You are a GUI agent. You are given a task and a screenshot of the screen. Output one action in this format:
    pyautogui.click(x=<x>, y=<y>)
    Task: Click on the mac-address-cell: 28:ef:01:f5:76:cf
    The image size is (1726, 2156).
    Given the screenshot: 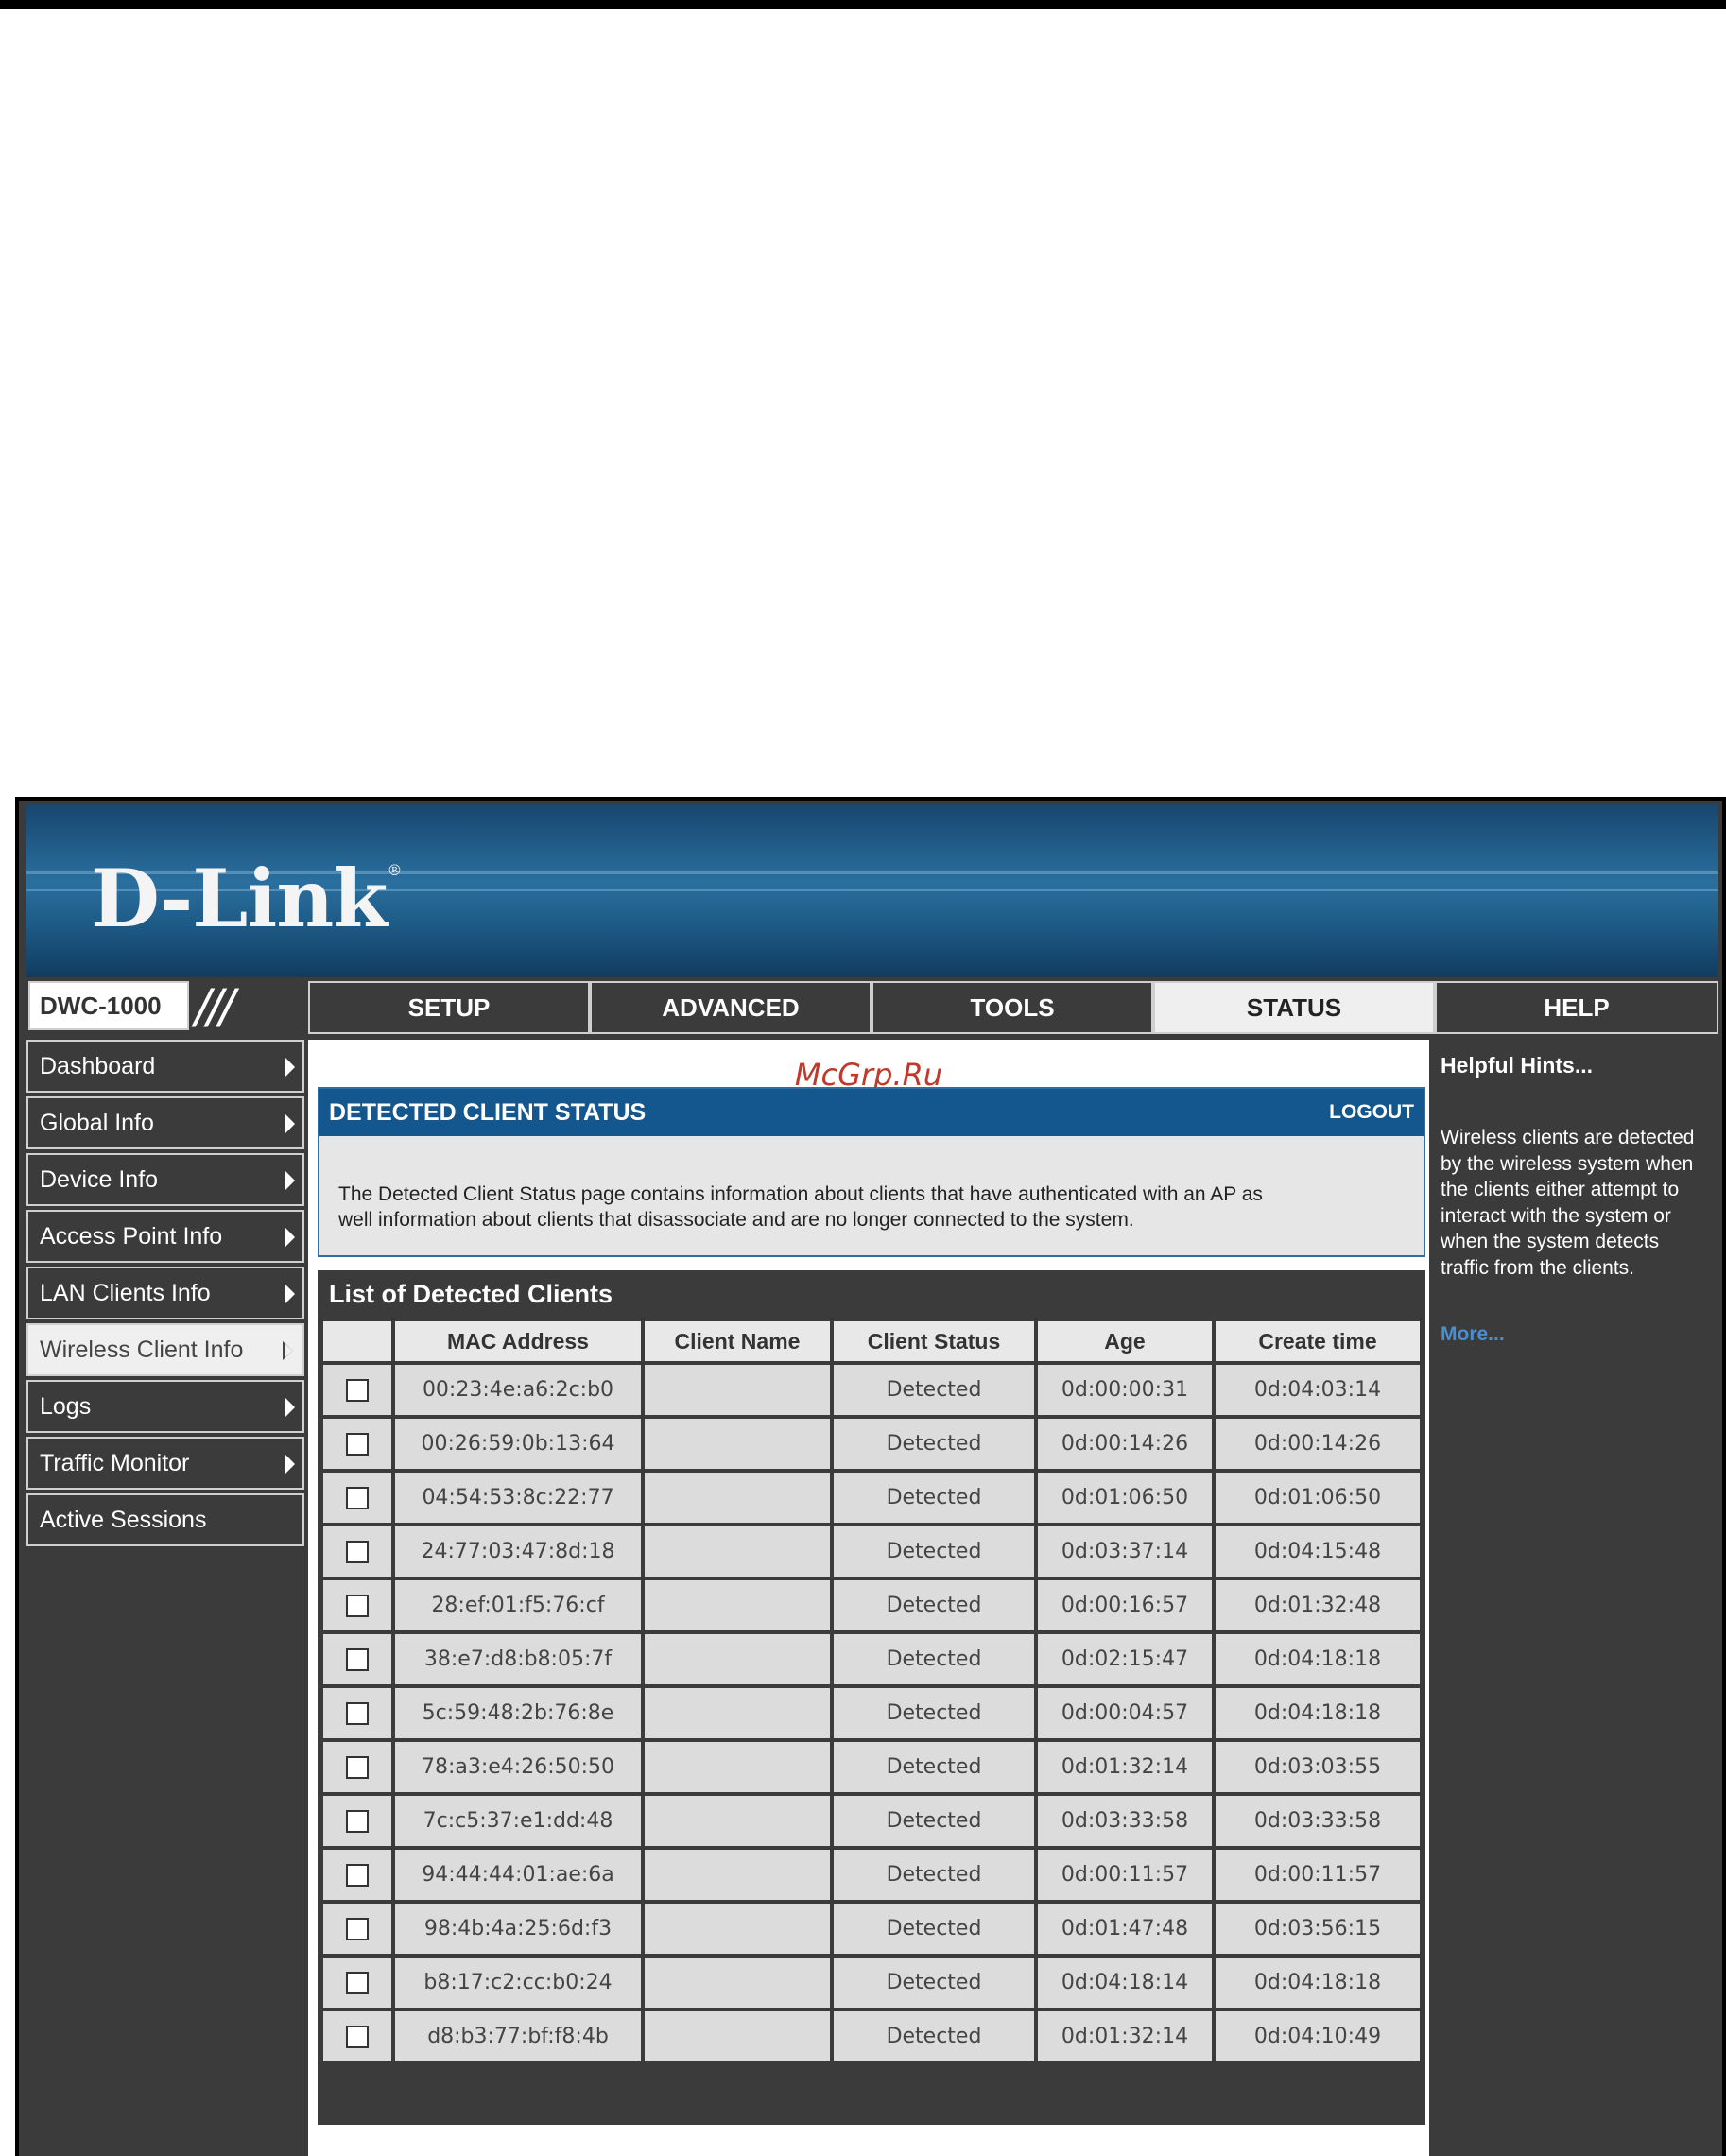 What is the action you would take?
    pyautogui.click(x=518, y=1605)
    